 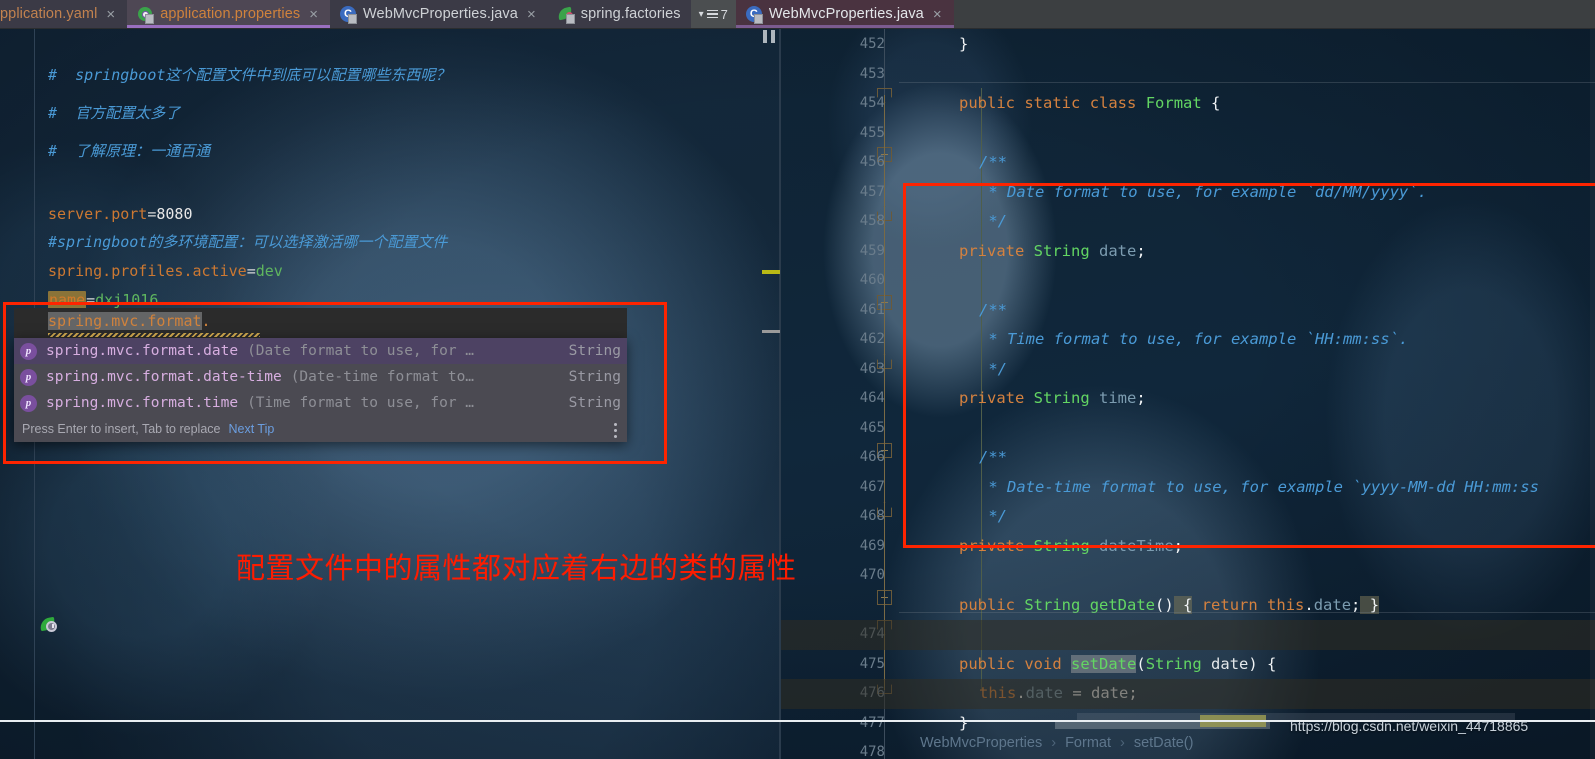 What do you see at coordinates (1309, 604) in the screenshot?
I see `code-token: .` at bounding box center [1309, 604].